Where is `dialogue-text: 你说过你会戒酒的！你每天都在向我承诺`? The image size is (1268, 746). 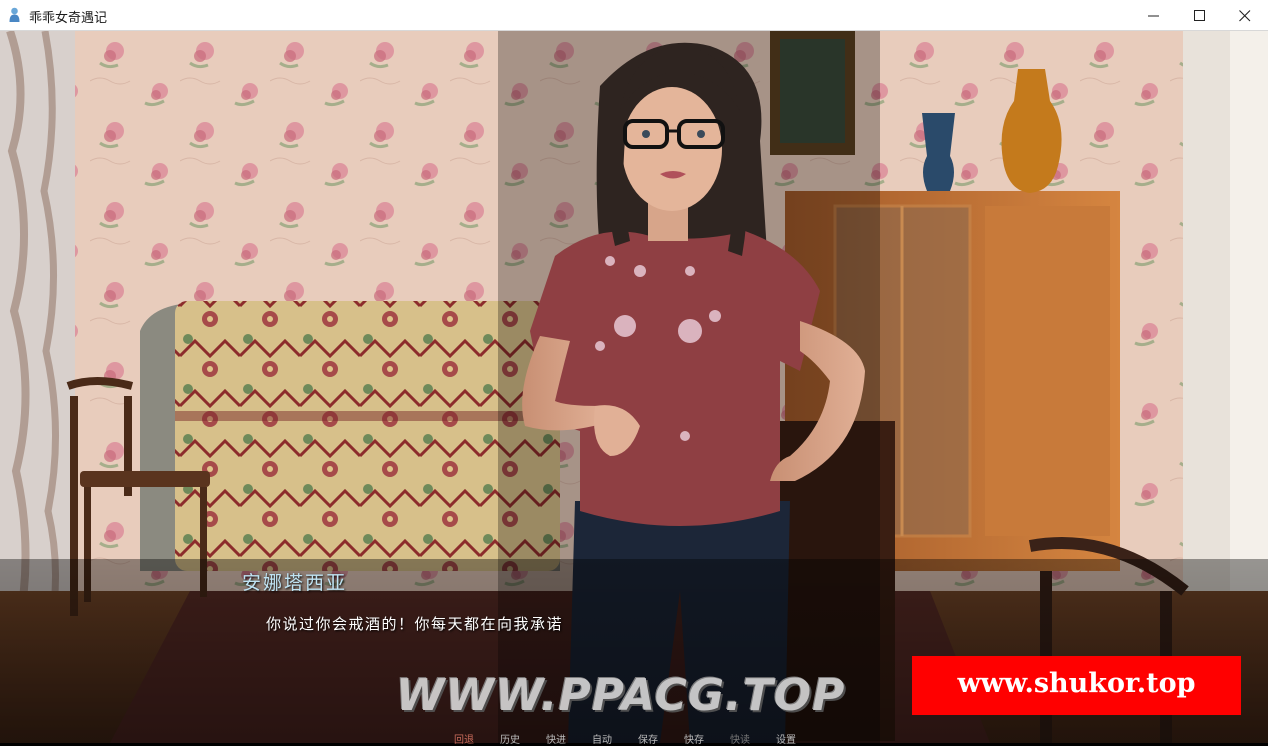 dialogue-text: 你说过你会戒酒的！你每天都在向我承诺 is located at coordinates (415, 624).